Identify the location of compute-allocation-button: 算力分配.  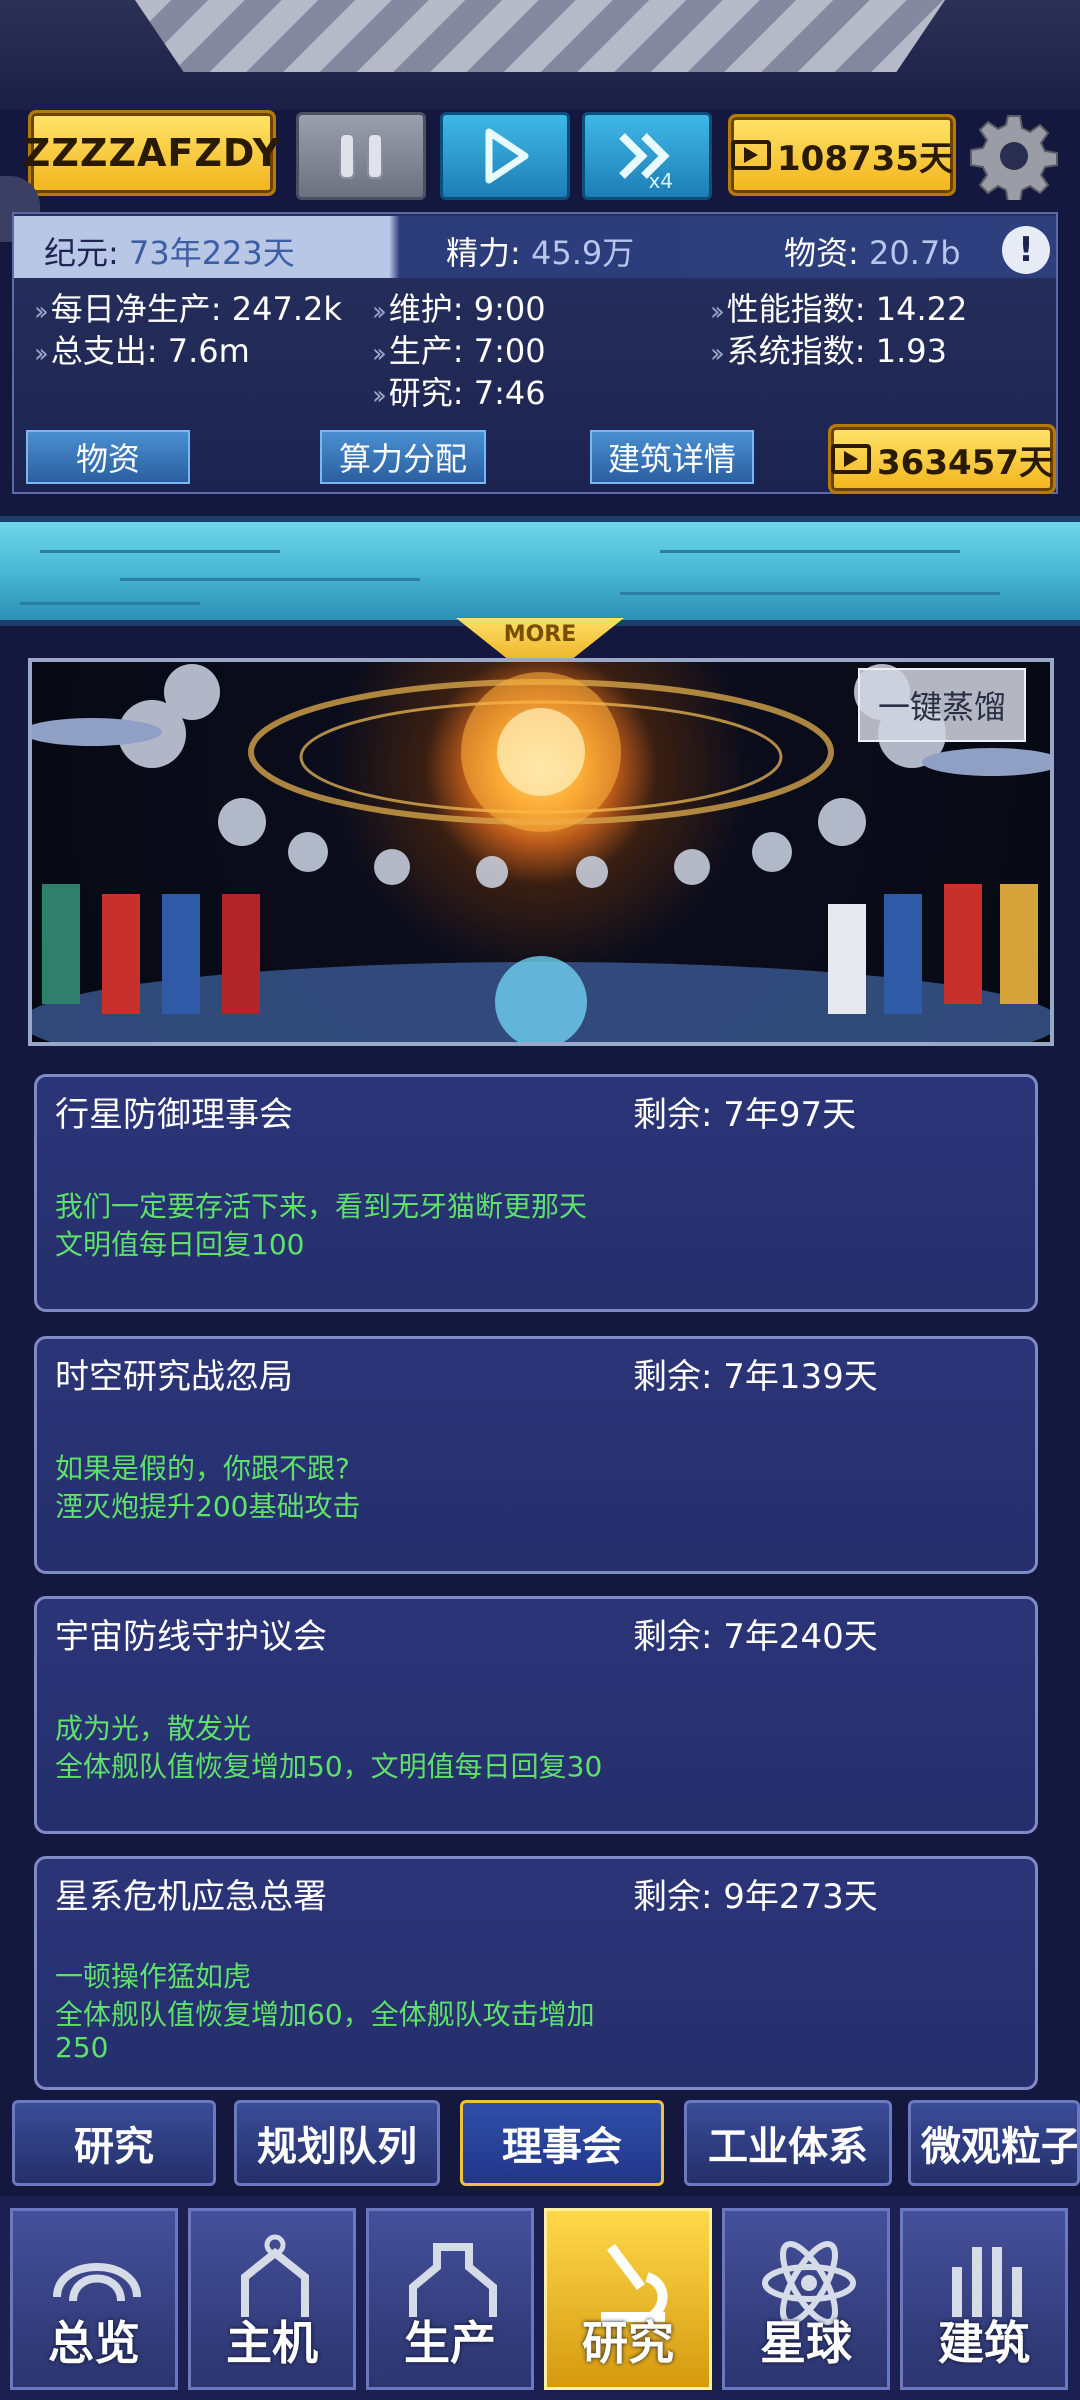
(403, 457).